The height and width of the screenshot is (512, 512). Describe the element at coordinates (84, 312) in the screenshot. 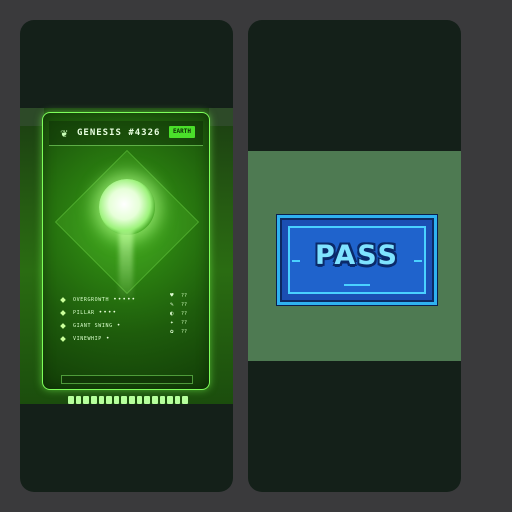

I see `trait-name: PILLAR` at that location.